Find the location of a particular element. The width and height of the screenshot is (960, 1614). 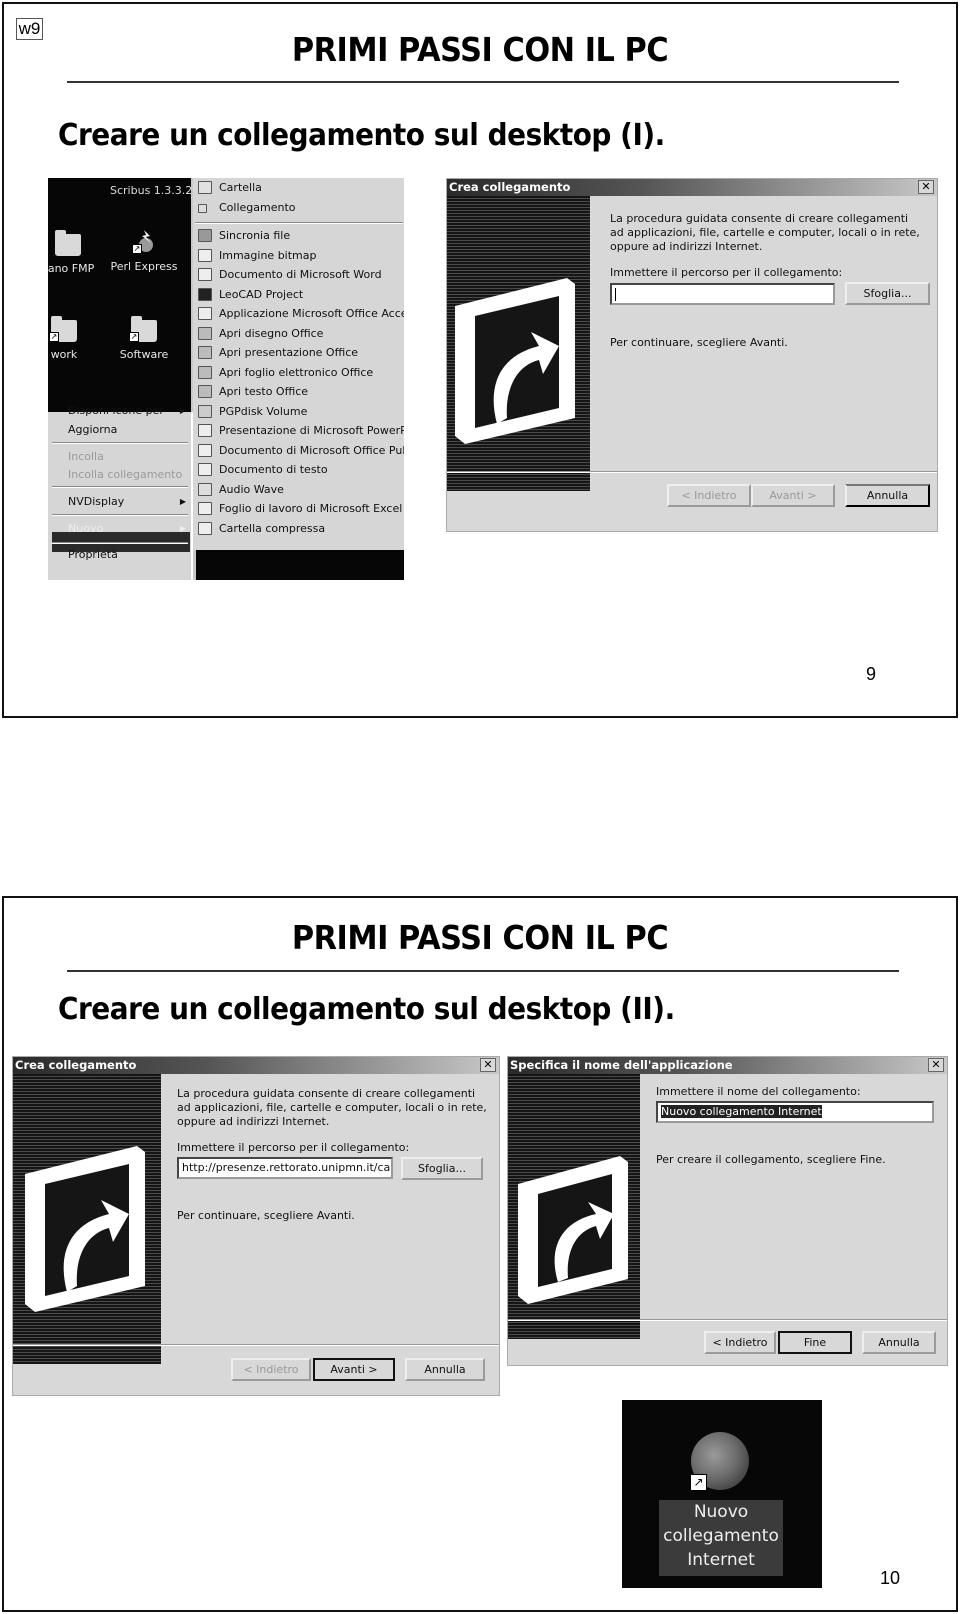

zip-folder-icon is located at coordinates (205, 528).